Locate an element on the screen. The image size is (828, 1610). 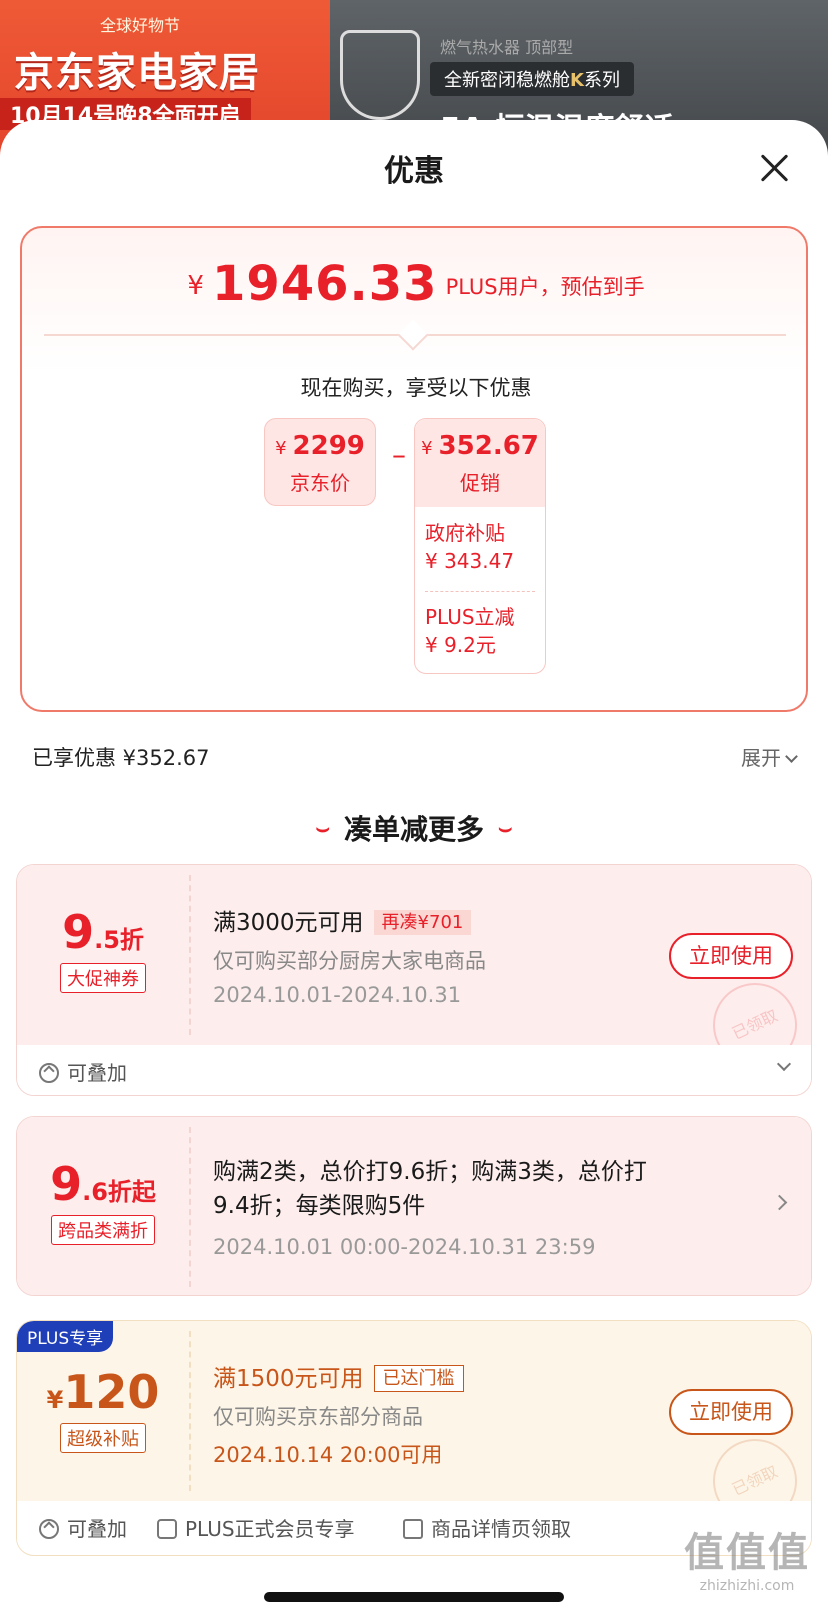
plus-discount-value: ¥ 9.2元 is located at coordinates (460, 645).